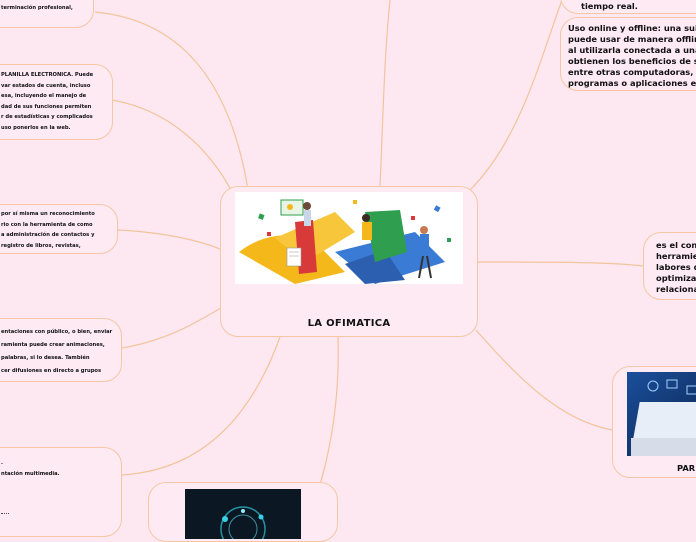 The width and height of the screenshot is (696, 542). Describe the element at coordinates (676, 245) in the screenshot. I see `node-text-line: es el conju` at that location.